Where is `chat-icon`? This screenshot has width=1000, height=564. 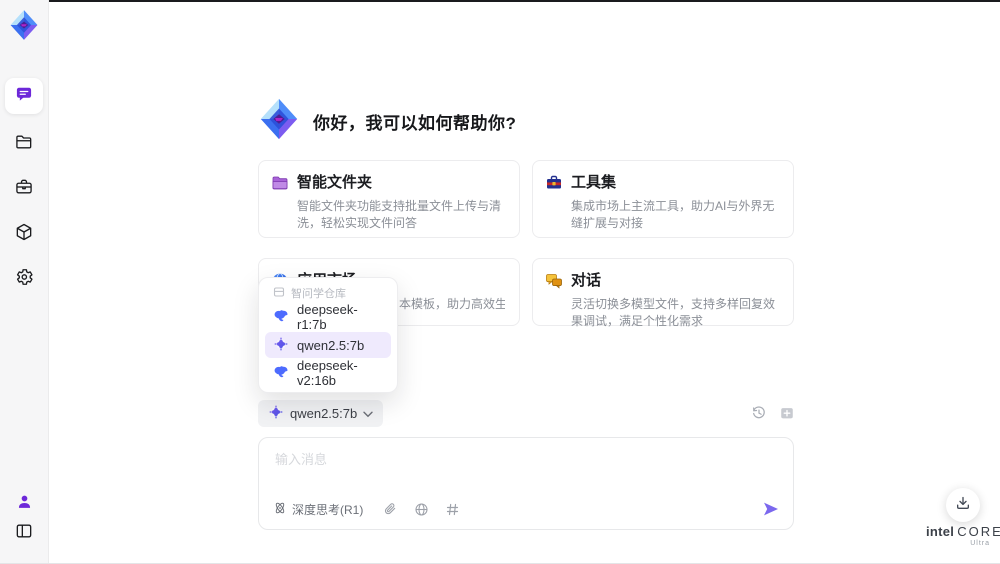
chat-icon is located at coordinates (24, 96).